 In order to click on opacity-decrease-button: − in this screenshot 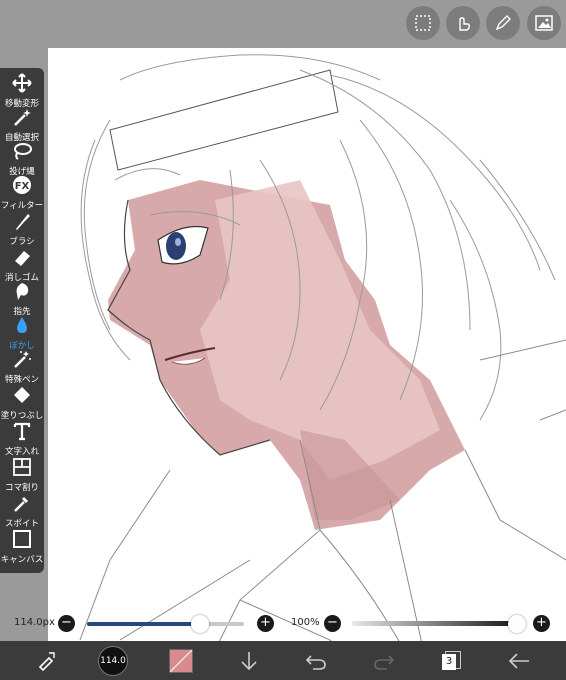, I will do `click(332, 623)`.